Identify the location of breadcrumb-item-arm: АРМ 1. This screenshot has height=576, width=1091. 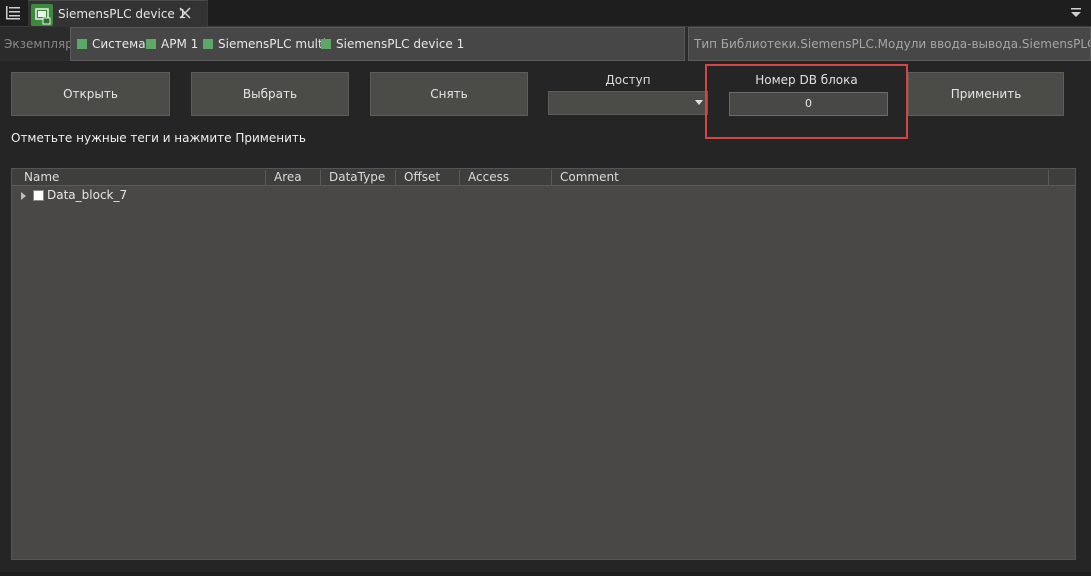
(172, 44).